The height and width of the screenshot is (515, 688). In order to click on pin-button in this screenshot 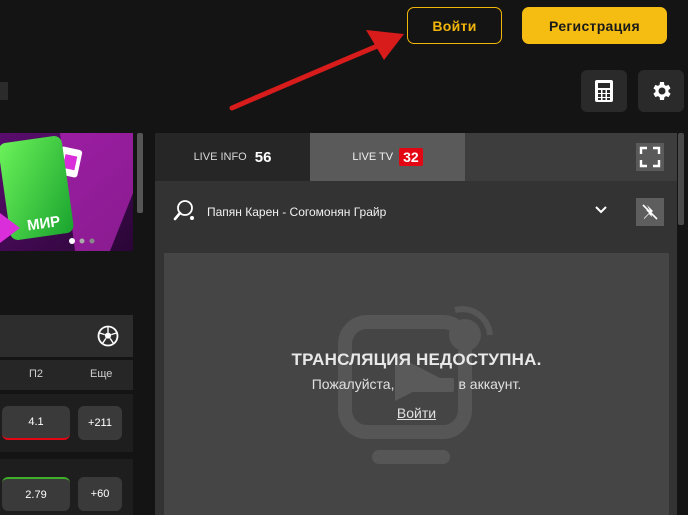, I will do `click(650, 212)`.